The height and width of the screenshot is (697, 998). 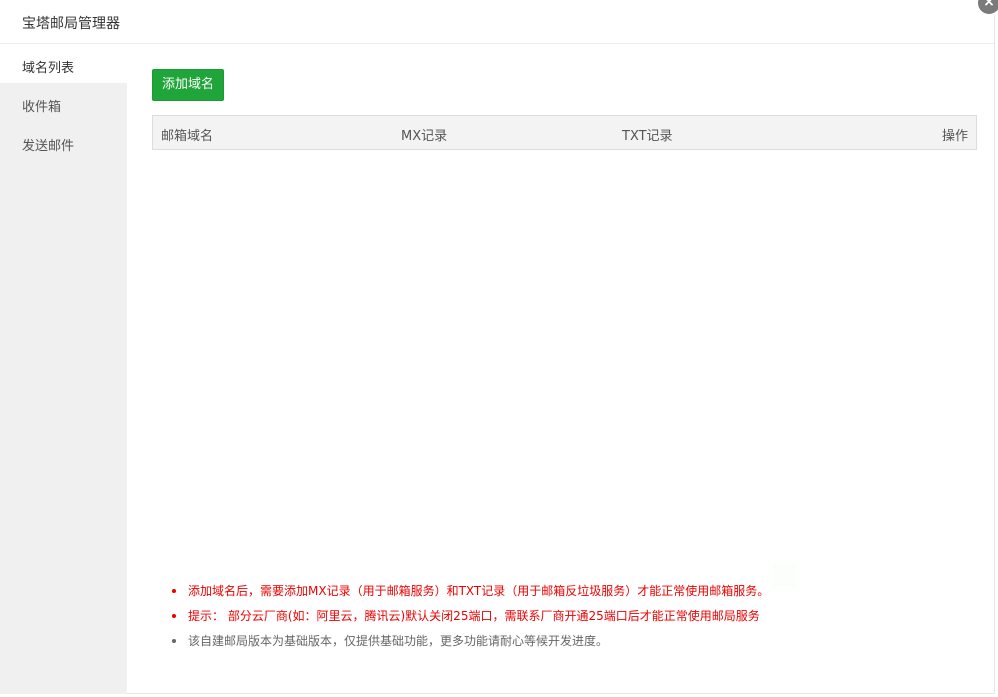 I want to click on note-item: 该自建邮局版本为基础版本，仅提供基础功能，更多功能请耐心等候开发进度。, so click(x=567, y=645).